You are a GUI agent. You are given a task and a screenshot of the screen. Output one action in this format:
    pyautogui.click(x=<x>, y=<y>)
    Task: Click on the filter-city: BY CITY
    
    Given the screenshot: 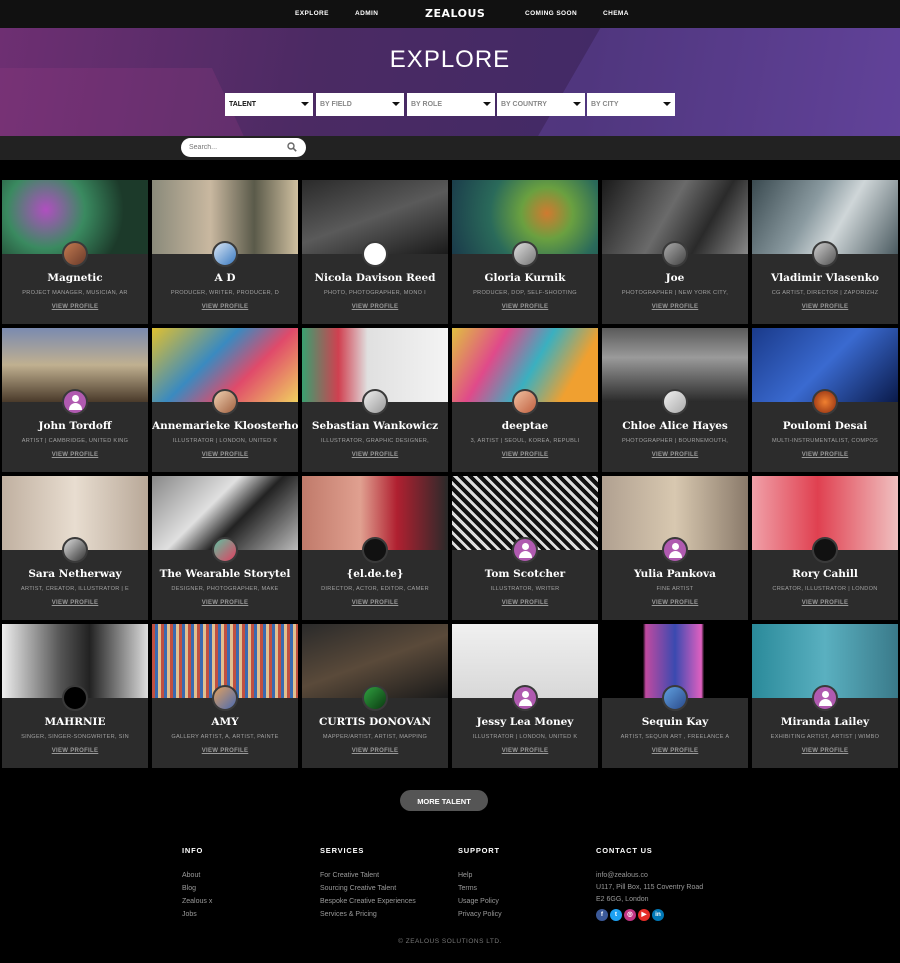 What is the action you would take?
    pyautogui.click(x=631, y=104)
    